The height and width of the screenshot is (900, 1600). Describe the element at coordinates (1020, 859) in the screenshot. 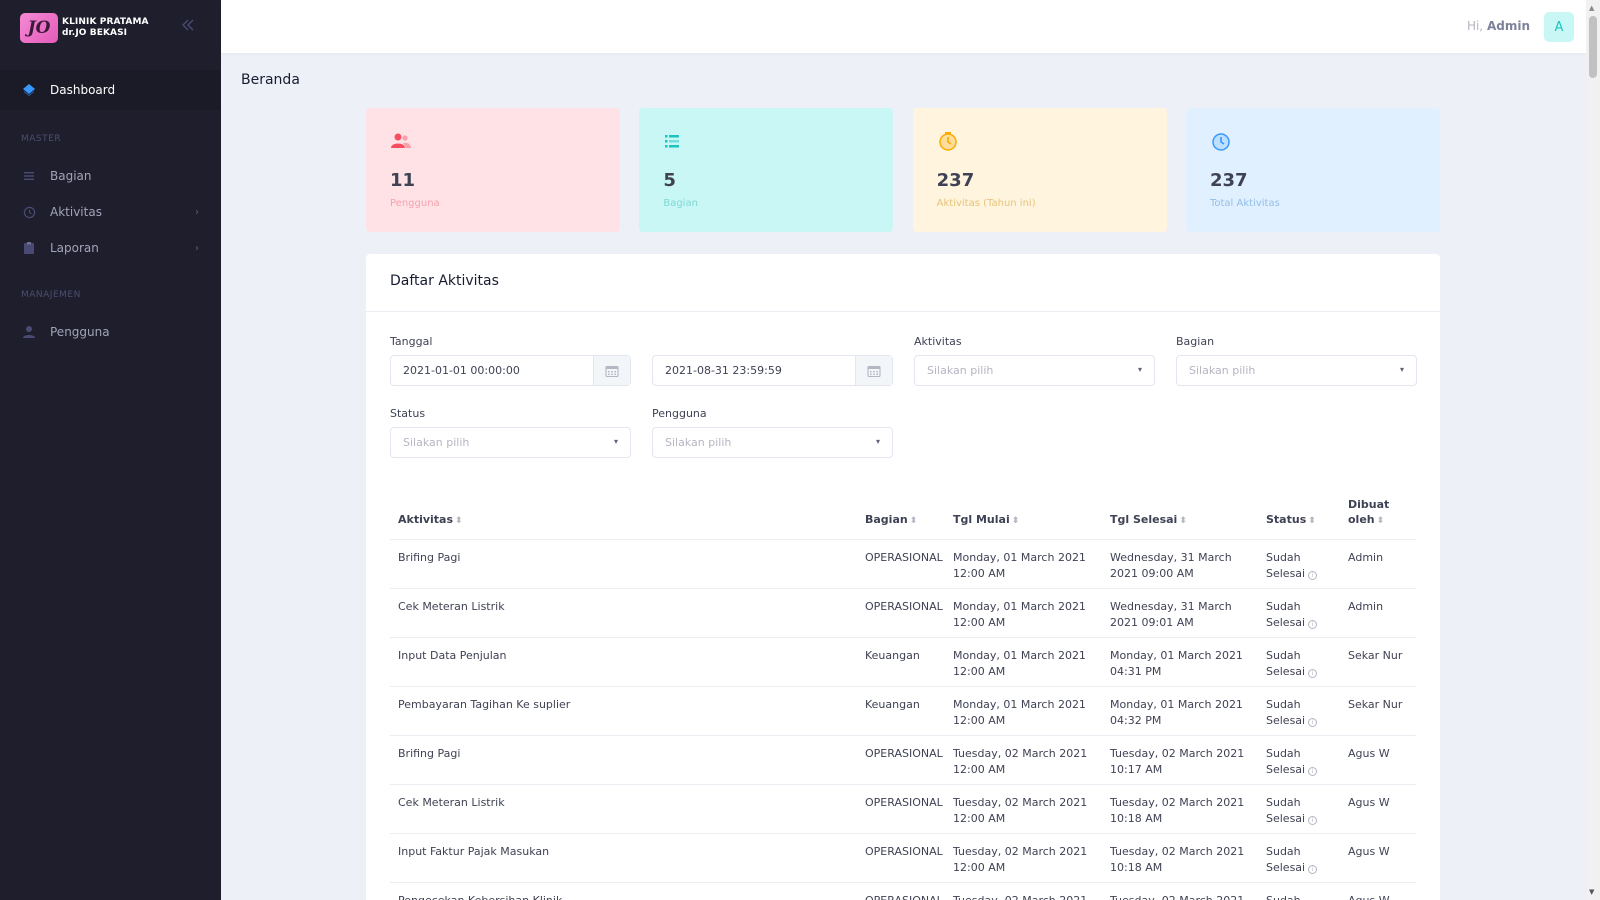

I see `cell-tgl-mulai: Tuesday, 02 March 202112:00 AM` at that location.